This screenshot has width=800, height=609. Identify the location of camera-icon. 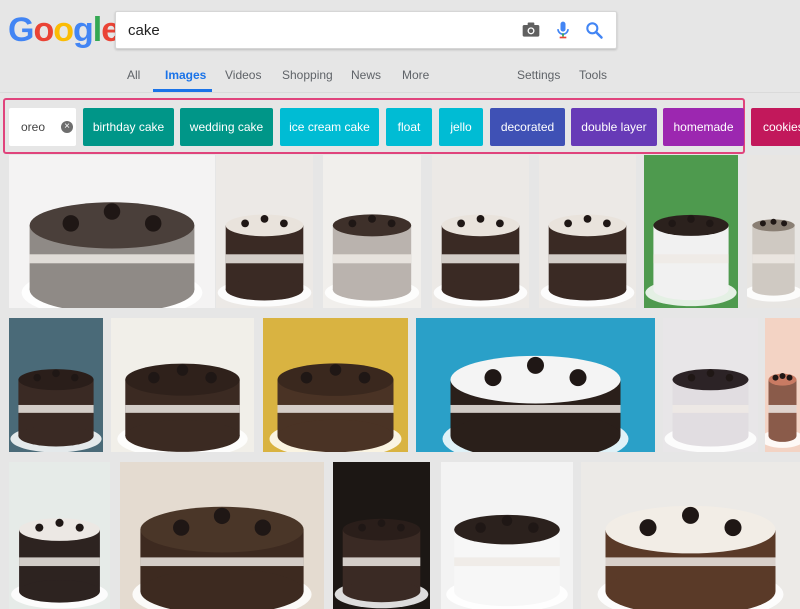
(531, 30).